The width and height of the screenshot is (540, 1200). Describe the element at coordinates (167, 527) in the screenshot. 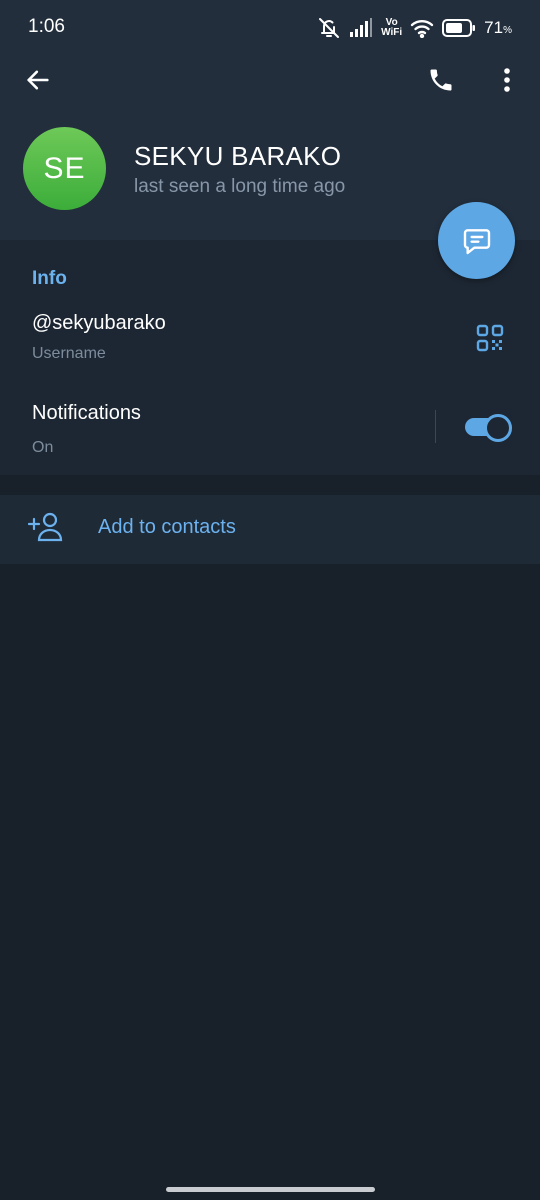

I see `add-to-contacts-label: Add to contacts` at that location.